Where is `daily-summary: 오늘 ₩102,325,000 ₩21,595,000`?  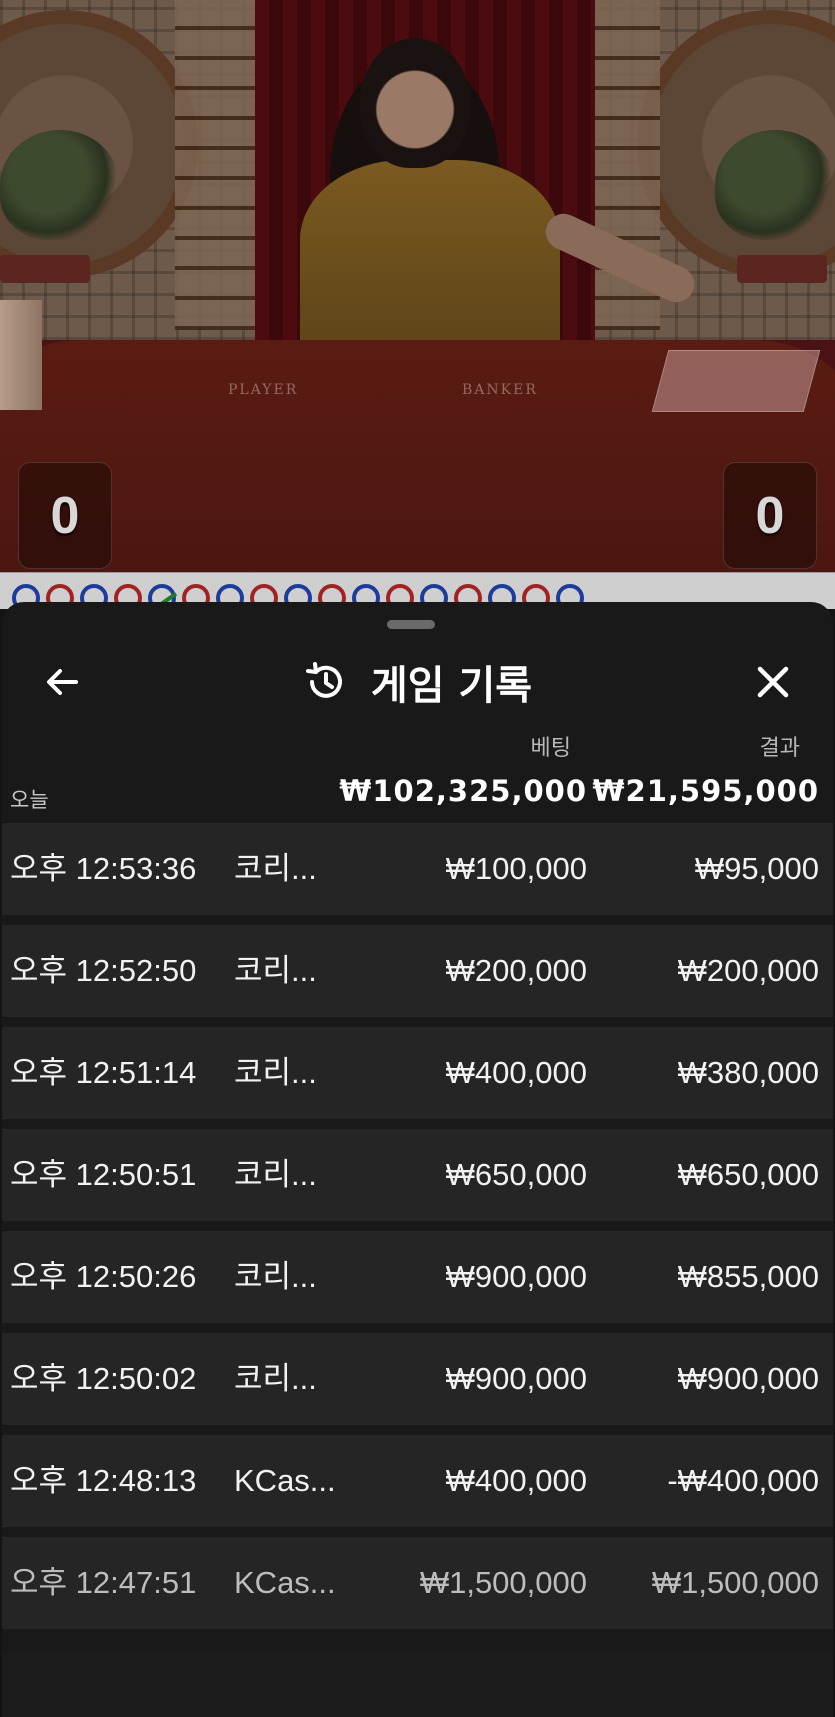 daily-summary: 오늘 ₩102,325,000 ₩21,595,000 is located at coordinates (417, 792).